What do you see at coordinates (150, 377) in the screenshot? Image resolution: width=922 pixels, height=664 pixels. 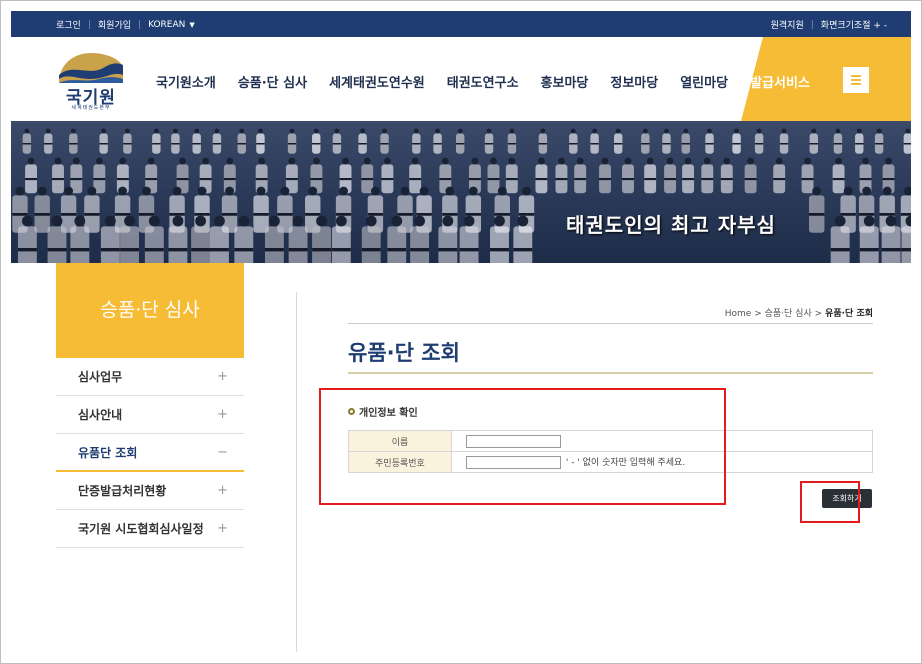 I see `sidebar-item-test-work: 심사업무 +` at bounding box center [150, 377].